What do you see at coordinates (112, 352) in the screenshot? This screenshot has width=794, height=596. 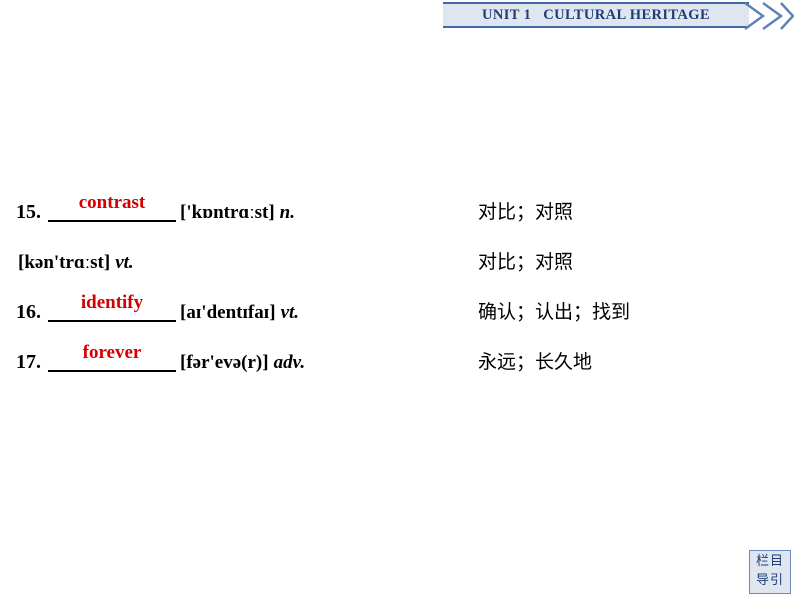 I see `answer-text: forever` at bounding box center [112, 352].